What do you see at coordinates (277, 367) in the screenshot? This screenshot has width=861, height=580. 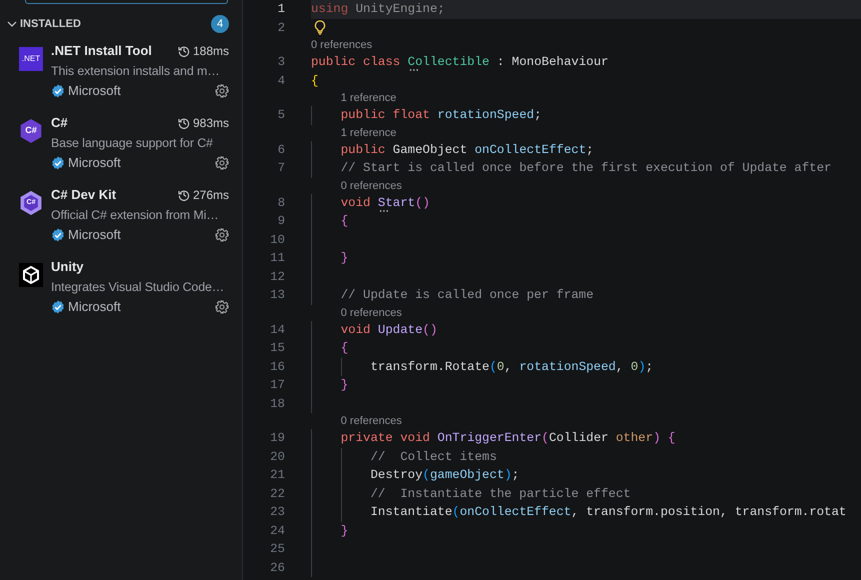 I see `line-number: 16` at bounding box center [277, 367].